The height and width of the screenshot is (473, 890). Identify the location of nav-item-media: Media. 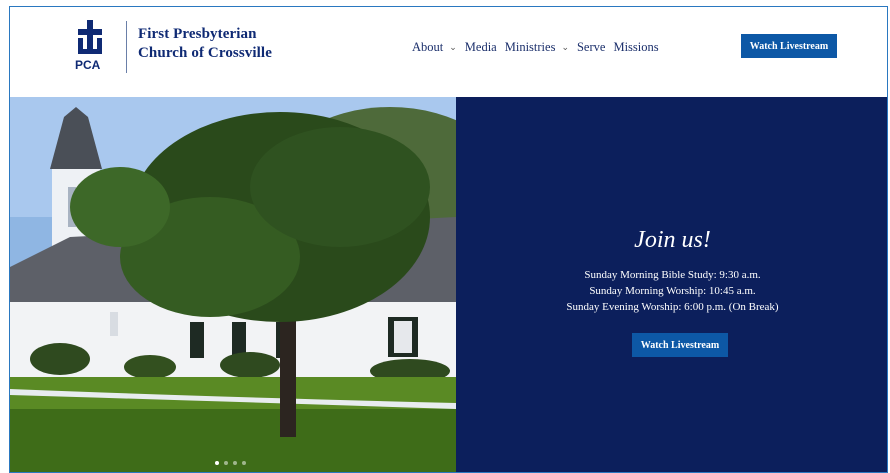
(481, 47).